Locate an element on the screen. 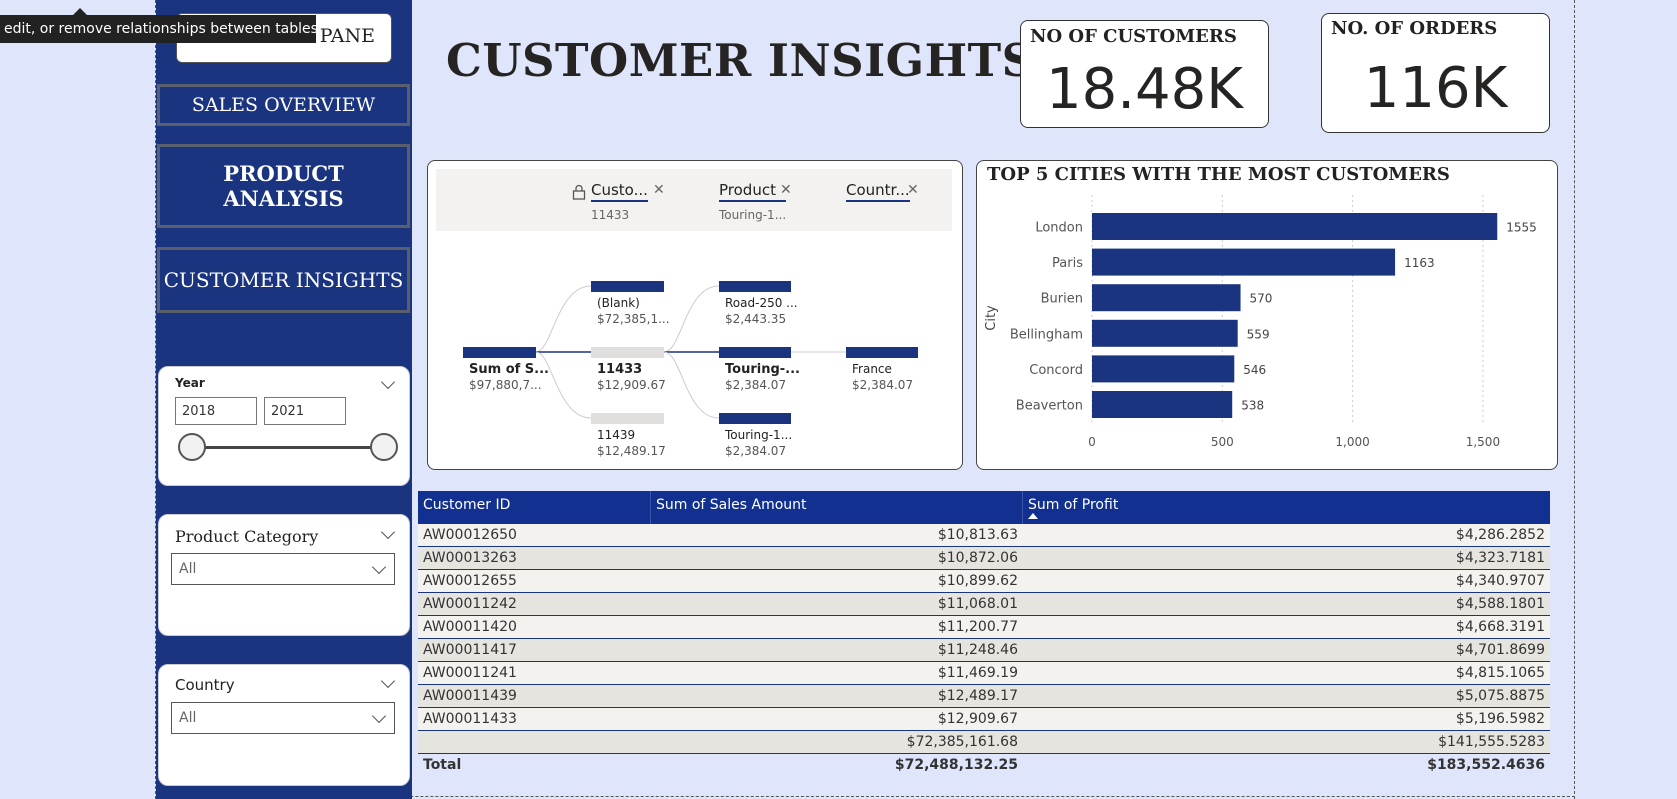  total-label: Total is located at coordinates (442, 765).